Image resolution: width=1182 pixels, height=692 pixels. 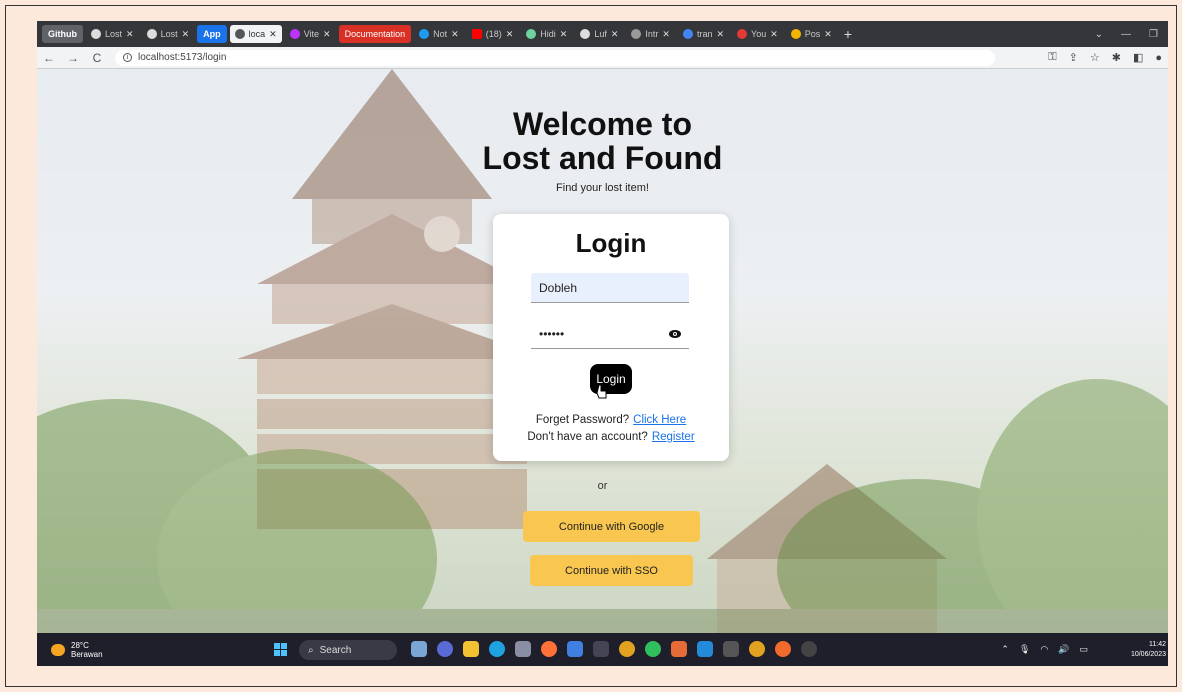 I want to click on chevron-down-icon: ⌄, so click(x=1099, y=34).